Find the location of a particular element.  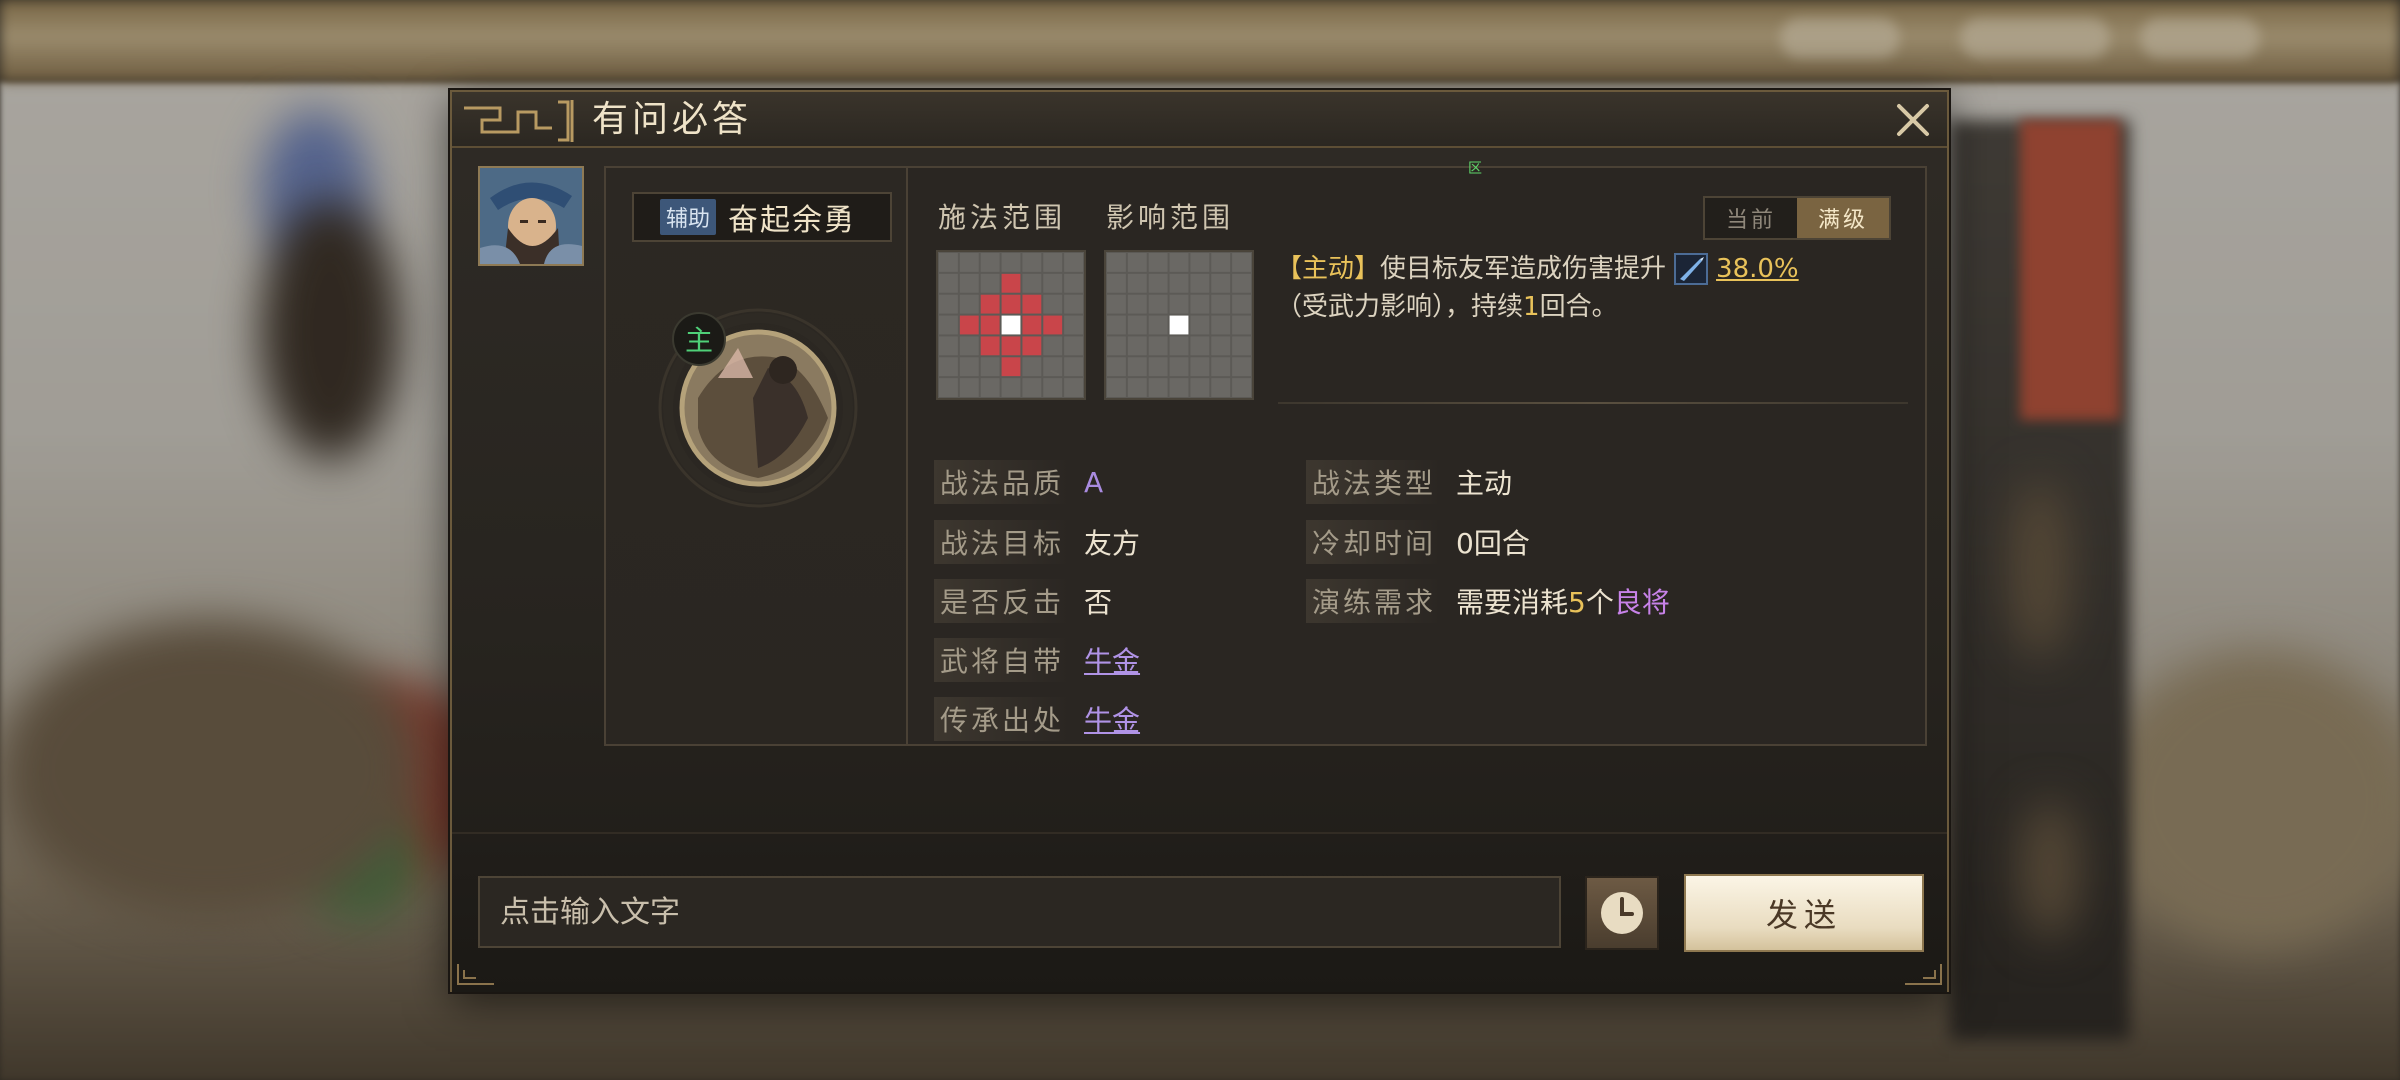

attr-skill-type-label: 战法类型 is located at coordinates (1374, 482).